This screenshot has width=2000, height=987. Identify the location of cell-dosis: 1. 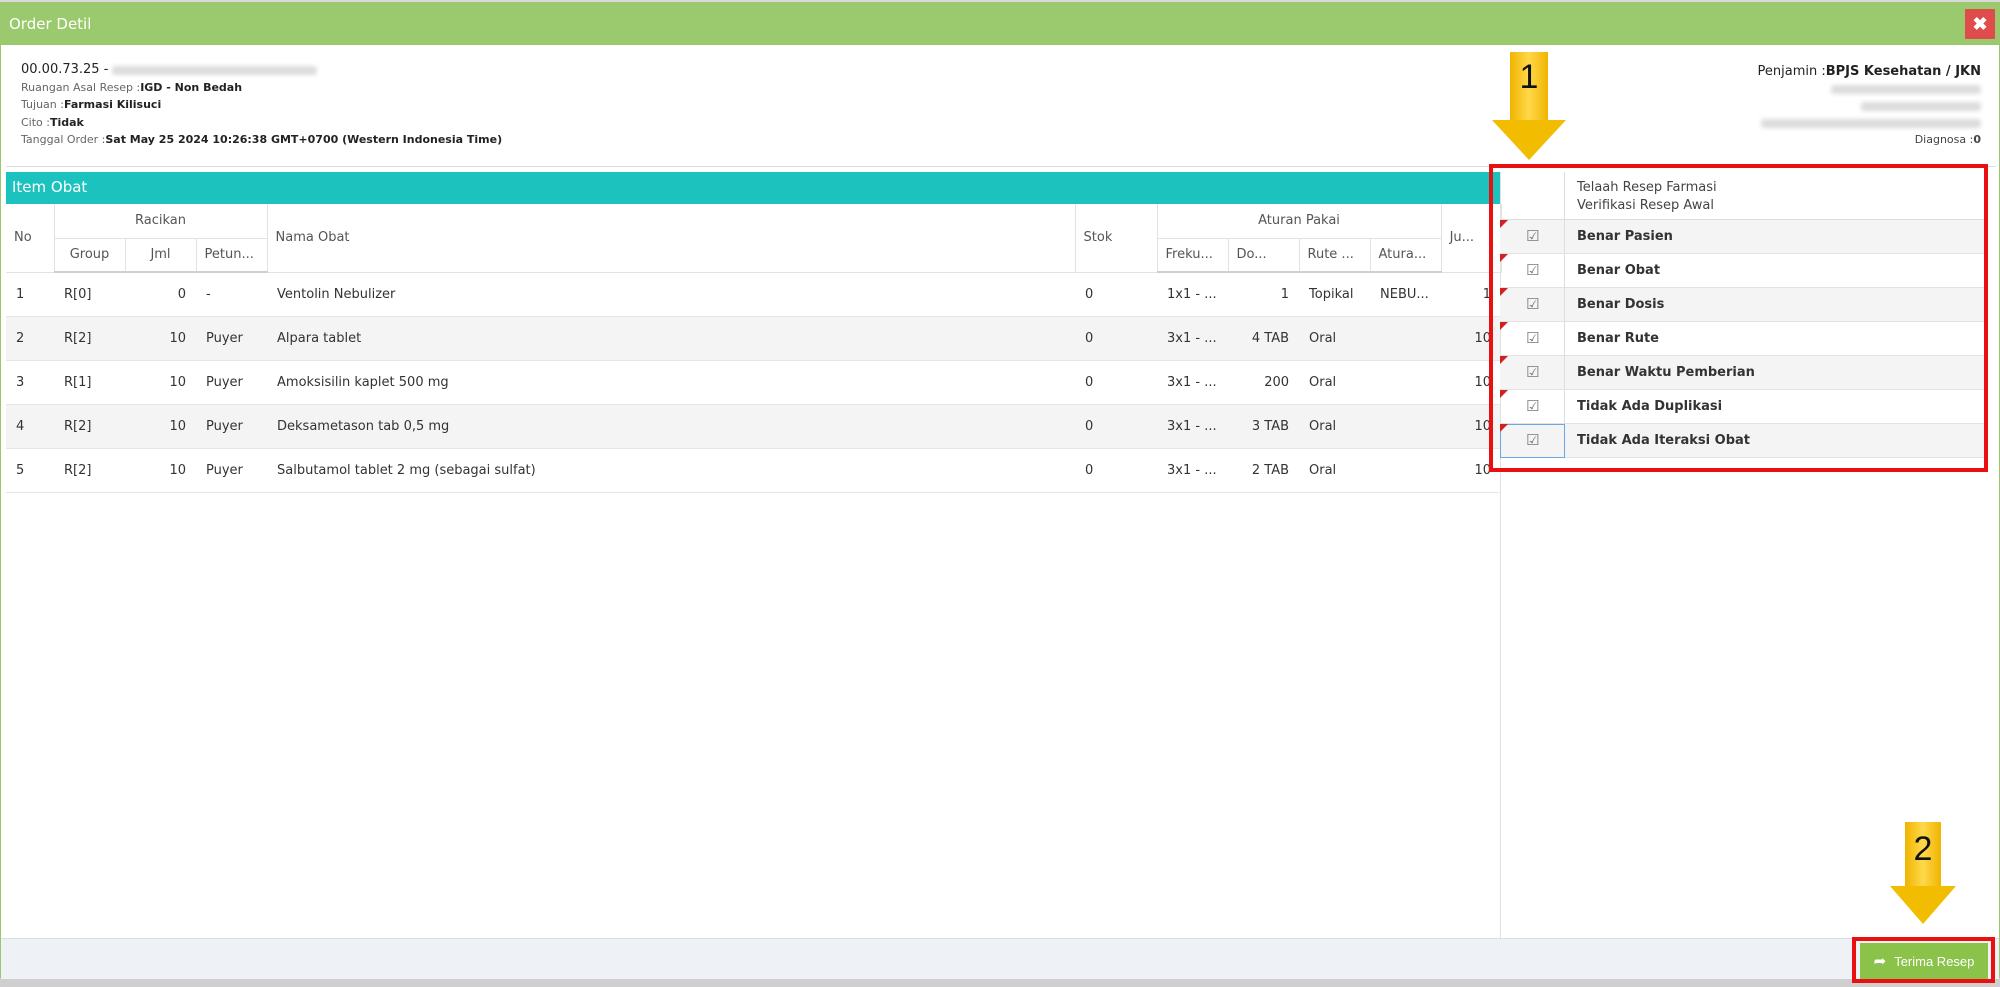
(1264, 294).